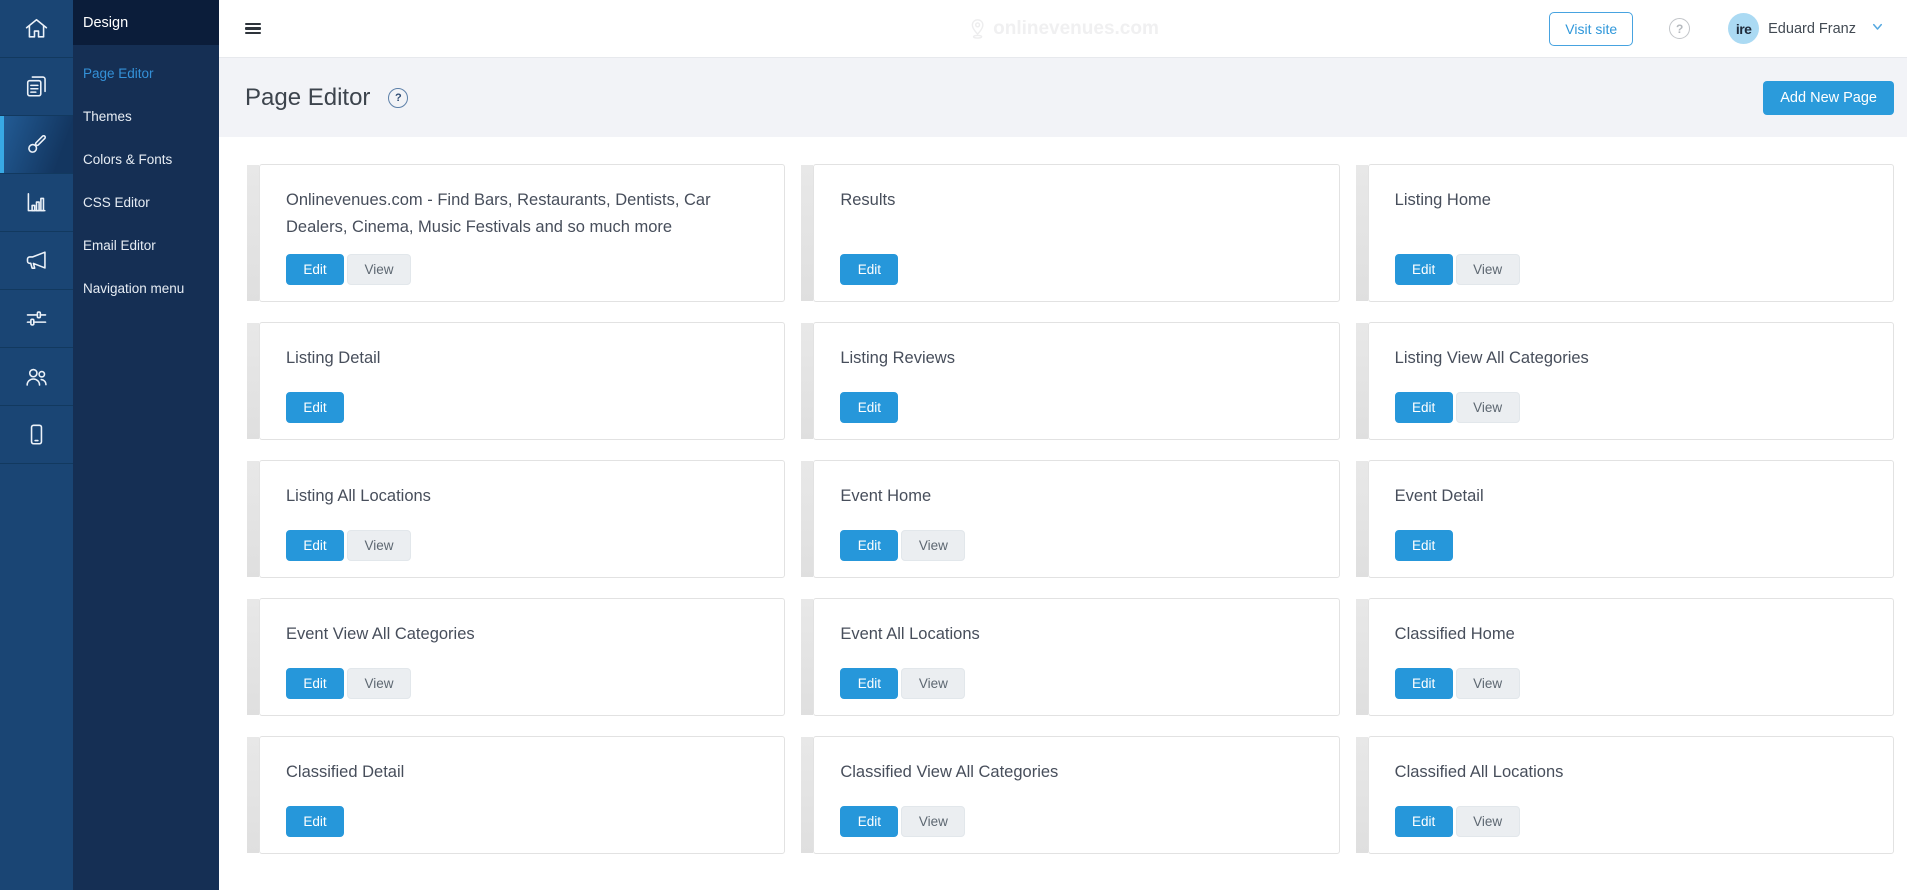  Describe the element at coordinates (1812, 28) in the screenshot. I see `user-name: Eduard Franz` at that location.